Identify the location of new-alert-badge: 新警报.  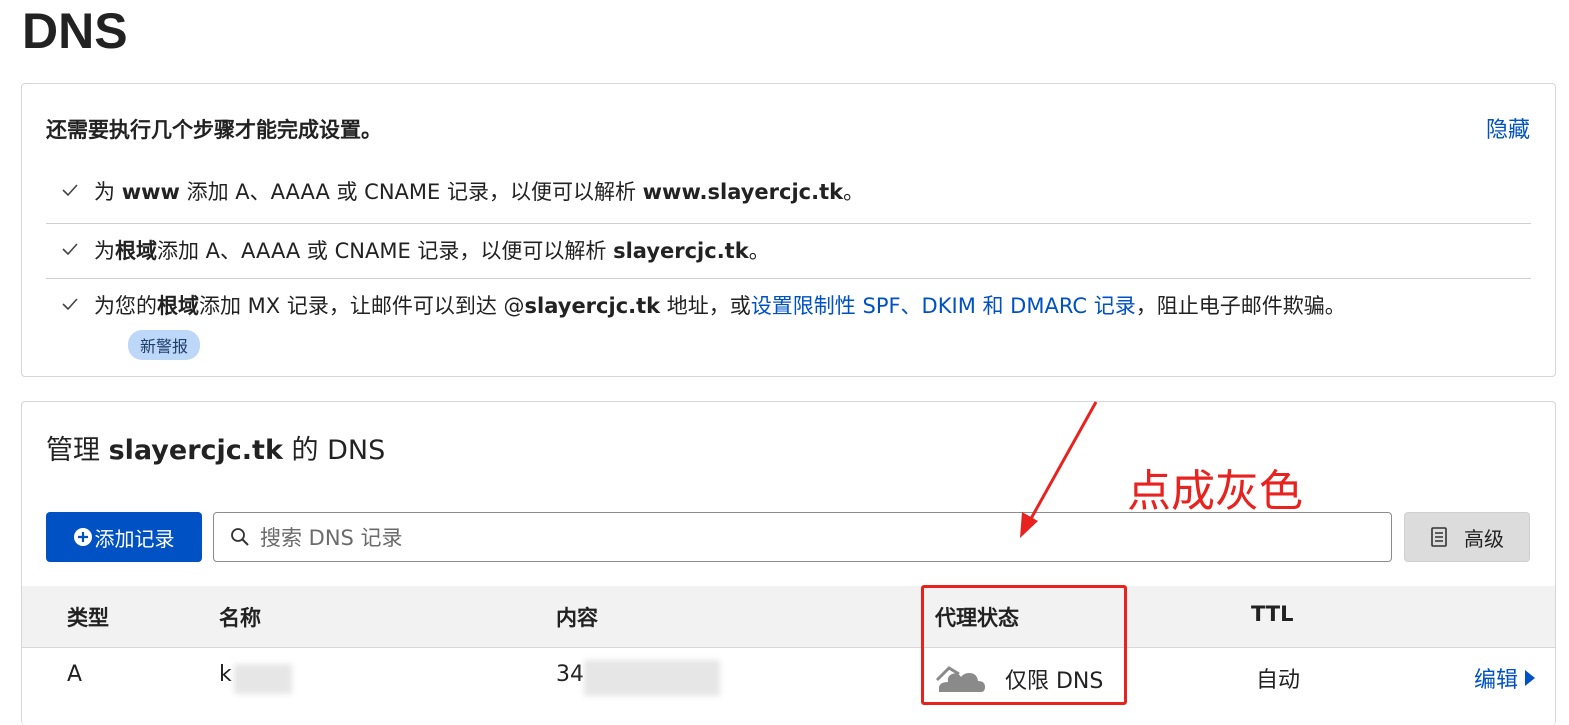
(164, 345).